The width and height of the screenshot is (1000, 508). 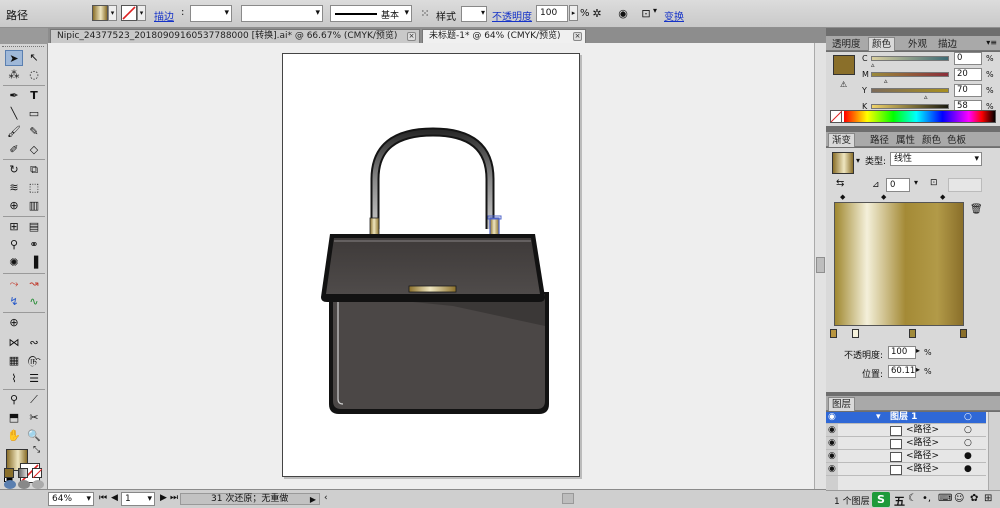 What do you see at coordinates (910, 90) in the screenshot?
I see `channel-y-slider` at bounding box center [910, 90].